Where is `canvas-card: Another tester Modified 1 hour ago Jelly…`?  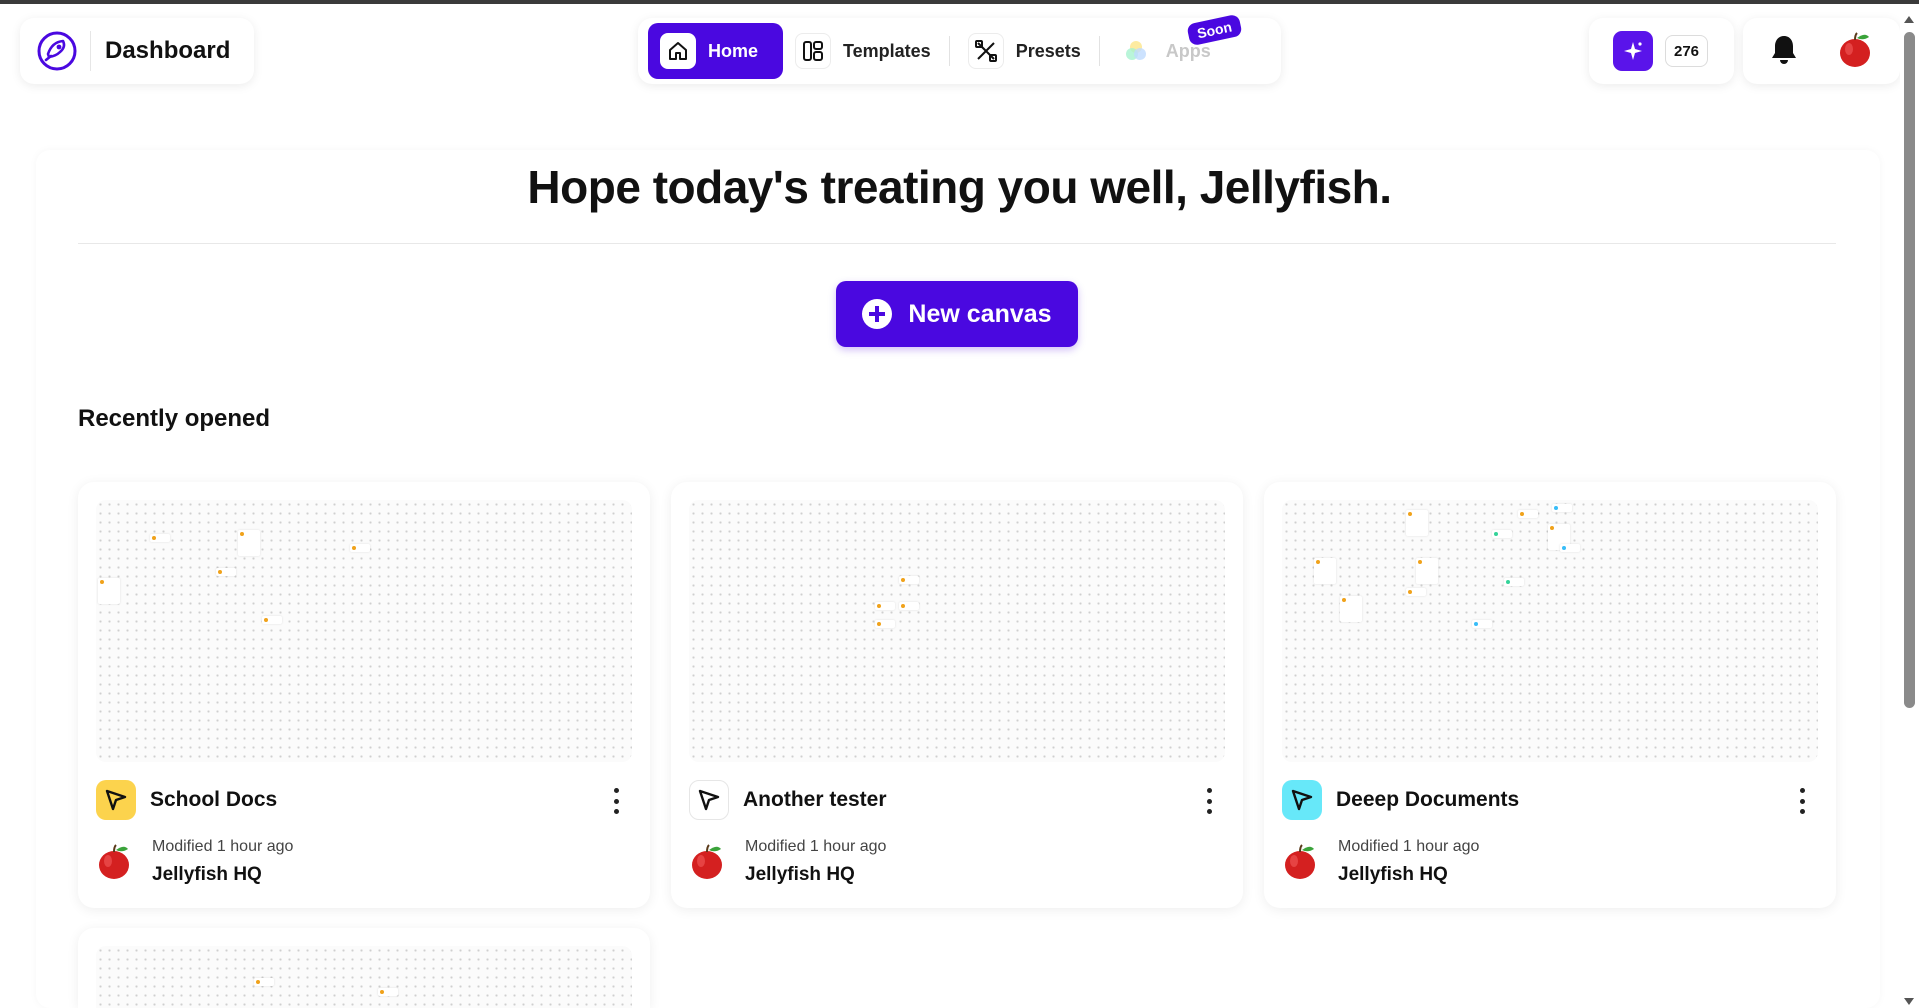 canvas-card: Another tester Modified 1 hour ago Jelly… is located at coordinates (957, 695).